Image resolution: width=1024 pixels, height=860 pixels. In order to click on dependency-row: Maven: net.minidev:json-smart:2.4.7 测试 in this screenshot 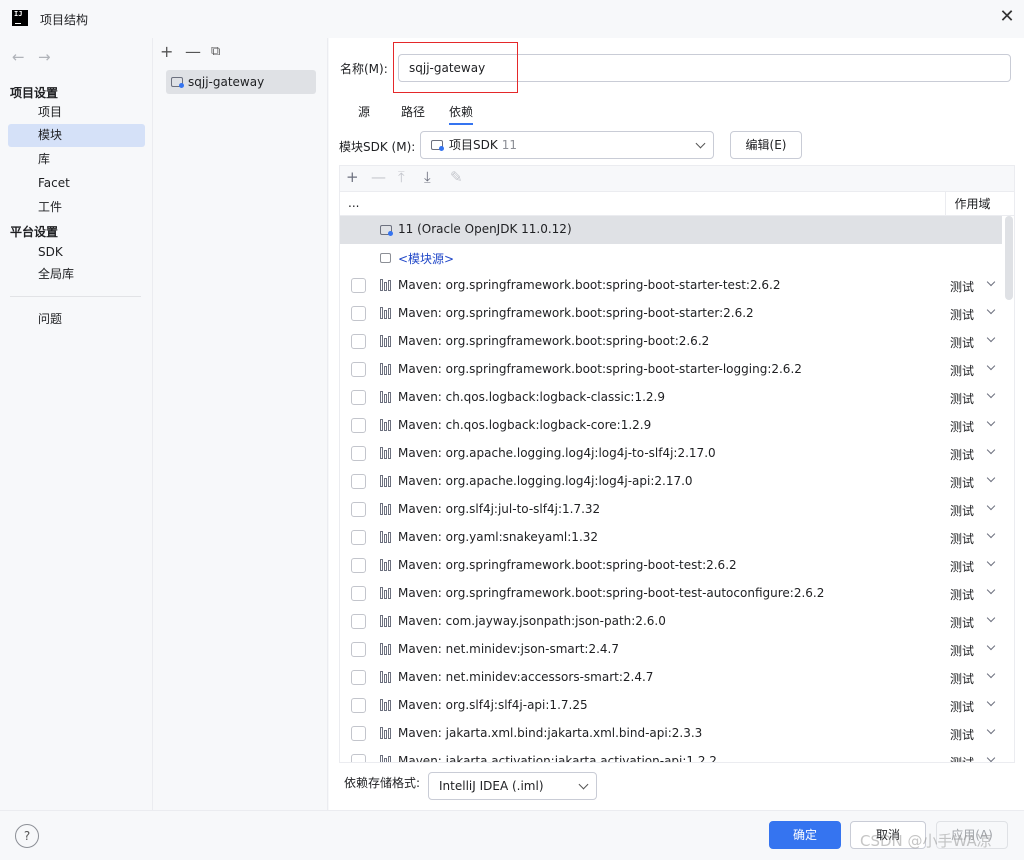, I will do `click(671, 650)`.